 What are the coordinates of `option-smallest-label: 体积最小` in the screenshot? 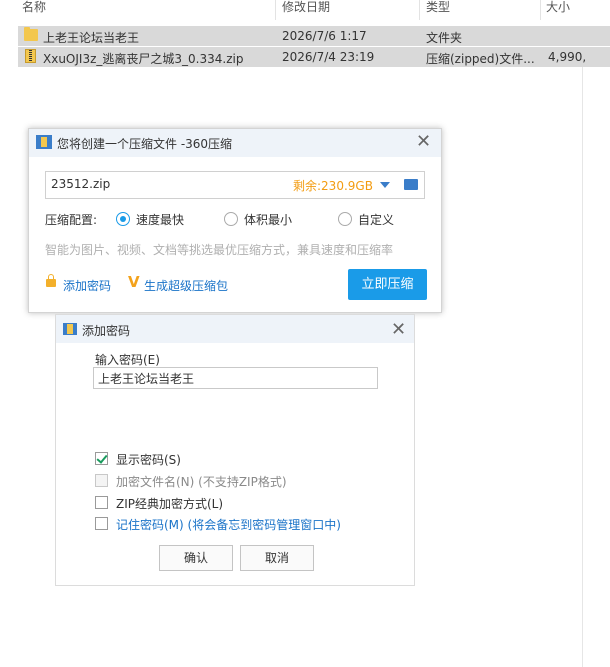 It's located at (268, 219).